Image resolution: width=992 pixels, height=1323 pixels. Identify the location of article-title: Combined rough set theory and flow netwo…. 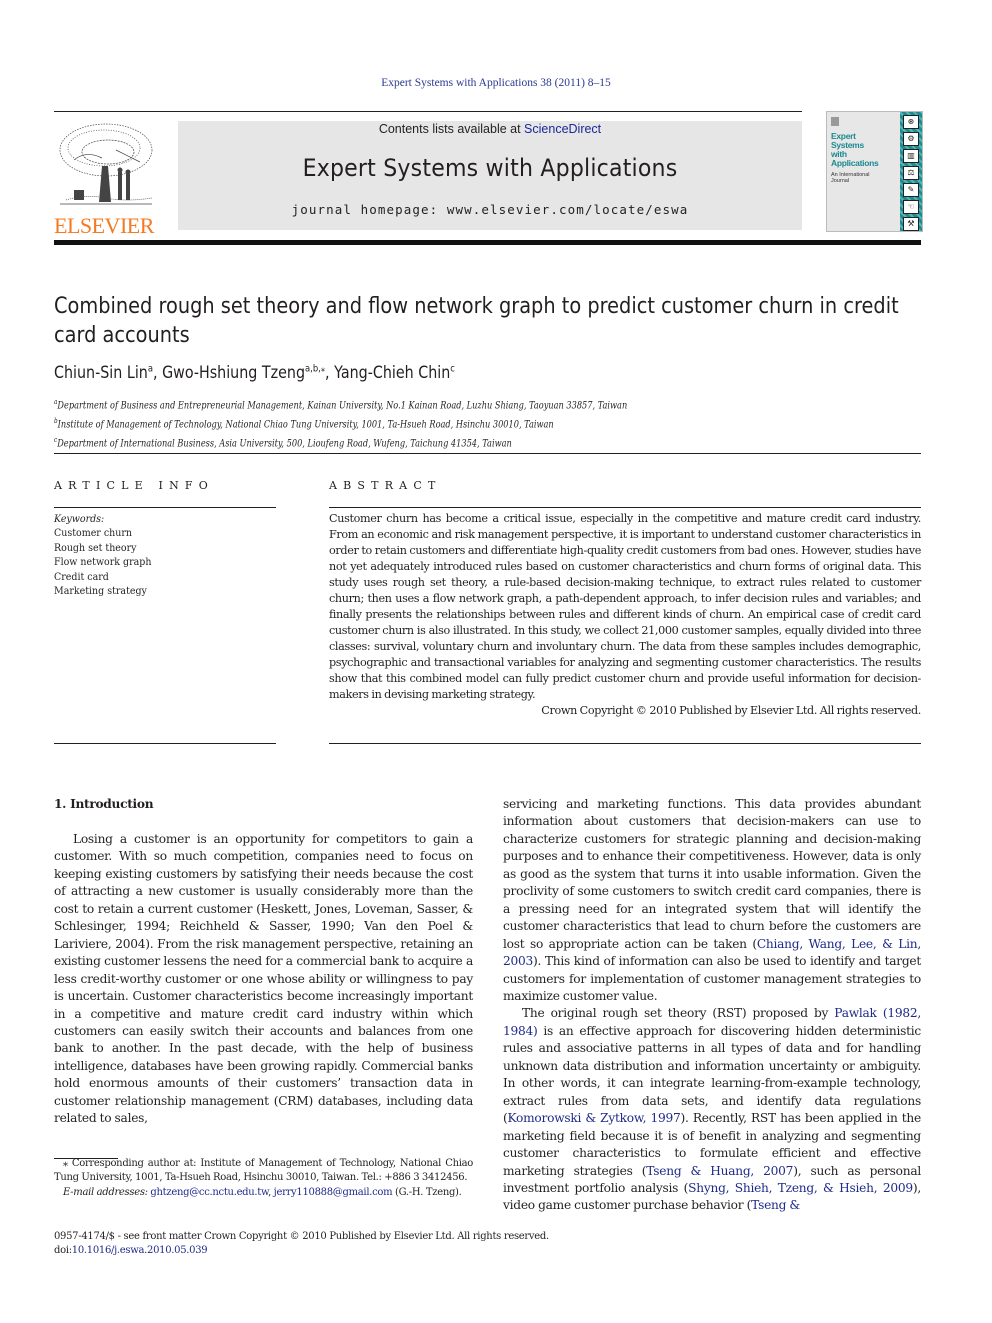
(476, 320).